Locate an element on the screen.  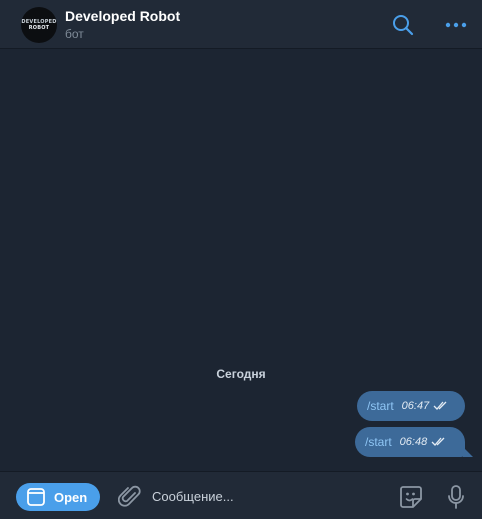
search-icon is located at coordinates (403, 25).